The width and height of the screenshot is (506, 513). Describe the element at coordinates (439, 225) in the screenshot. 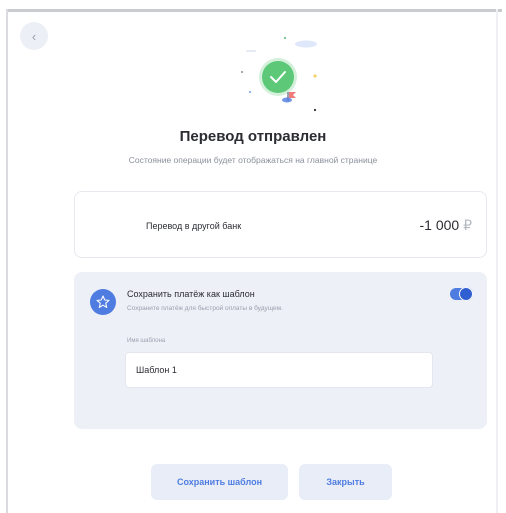

I see `amount-value: -1 000` at that location.